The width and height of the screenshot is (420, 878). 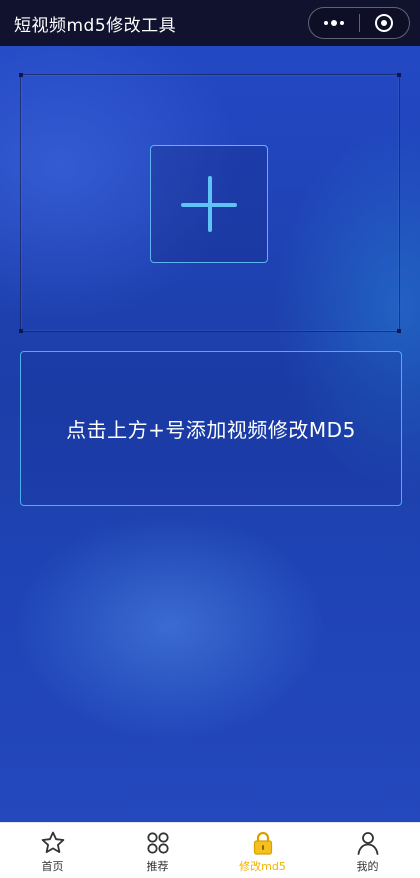 I want to click on tab-recommend: 推荐, so click(x=157, y=850).